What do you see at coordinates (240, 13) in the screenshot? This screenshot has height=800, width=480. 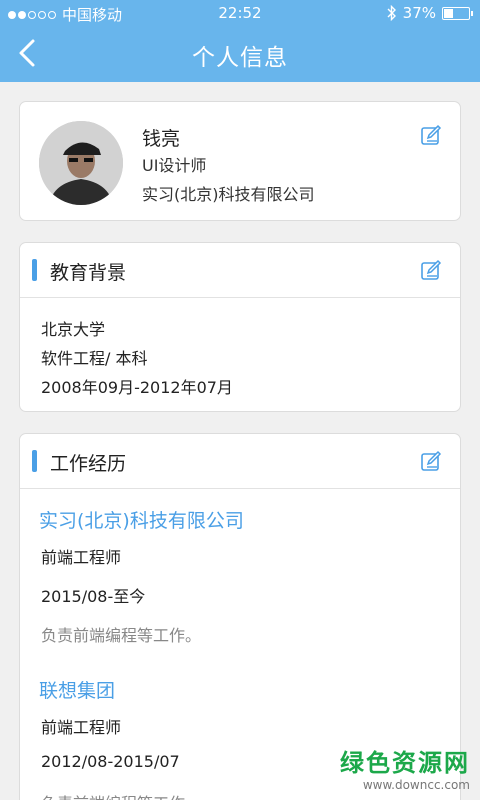 I see `status-bar: 中国移动 22:52 37%` at bounding box center [240, 13].